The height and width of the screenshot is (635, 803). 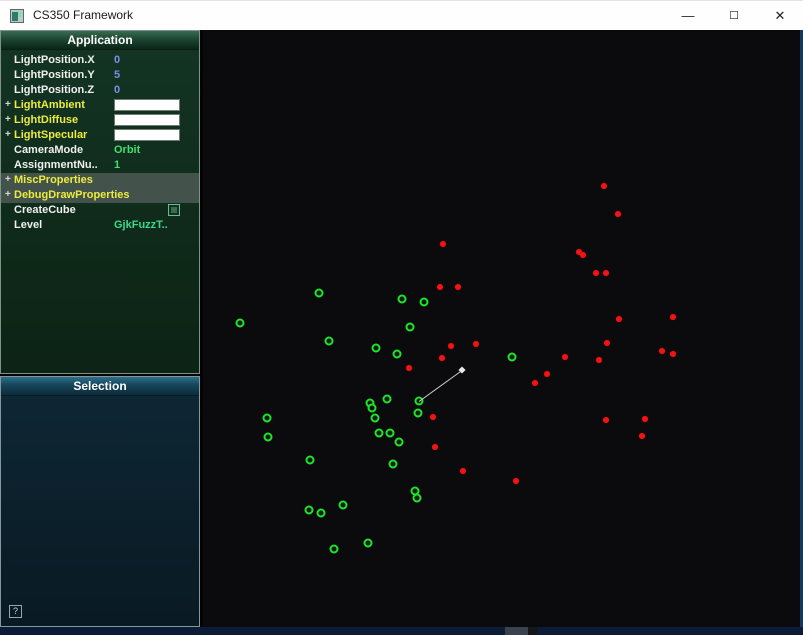 I want to click on property-value: Orbit, so click(x=127, y=150).